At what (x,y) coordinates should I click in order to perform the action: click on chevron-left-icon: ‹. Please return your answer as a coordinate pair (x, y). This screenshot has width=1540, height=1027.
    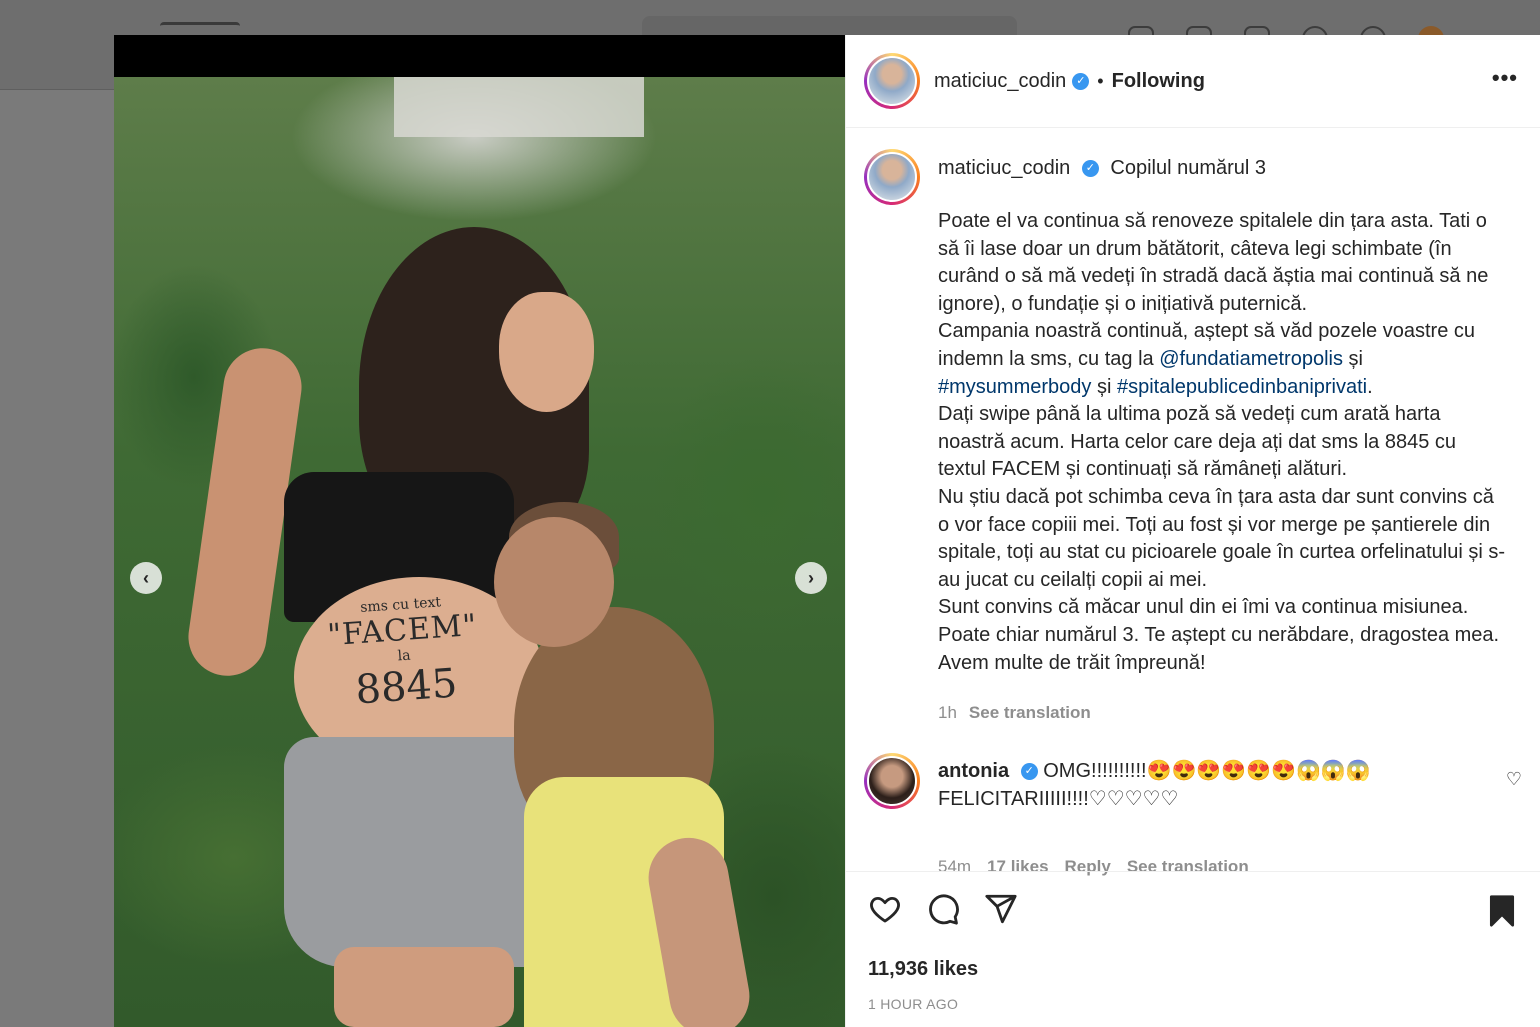
    Looking at the image, I should click on (146, 577).